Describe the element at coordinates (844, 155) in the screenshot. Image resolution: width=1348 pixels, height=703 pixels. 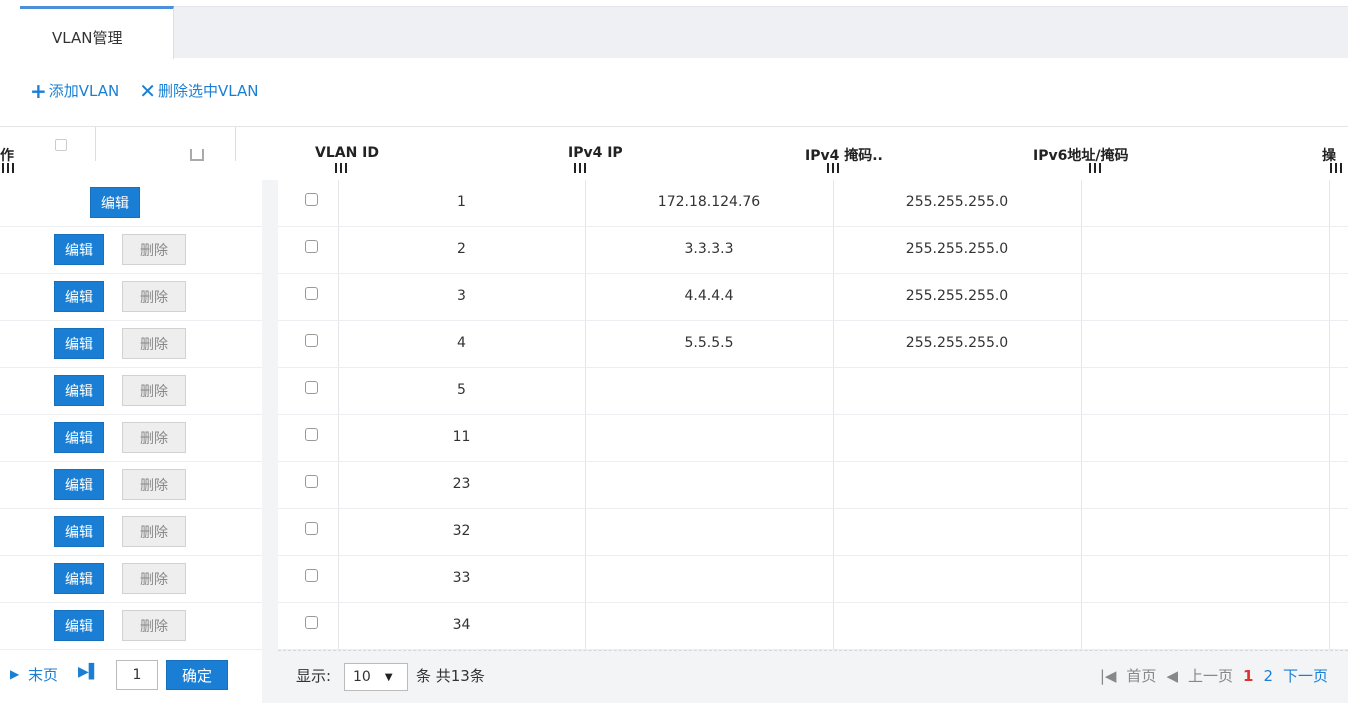
I see `header-ipv4-mask: IPv4 掩码..` at that location.